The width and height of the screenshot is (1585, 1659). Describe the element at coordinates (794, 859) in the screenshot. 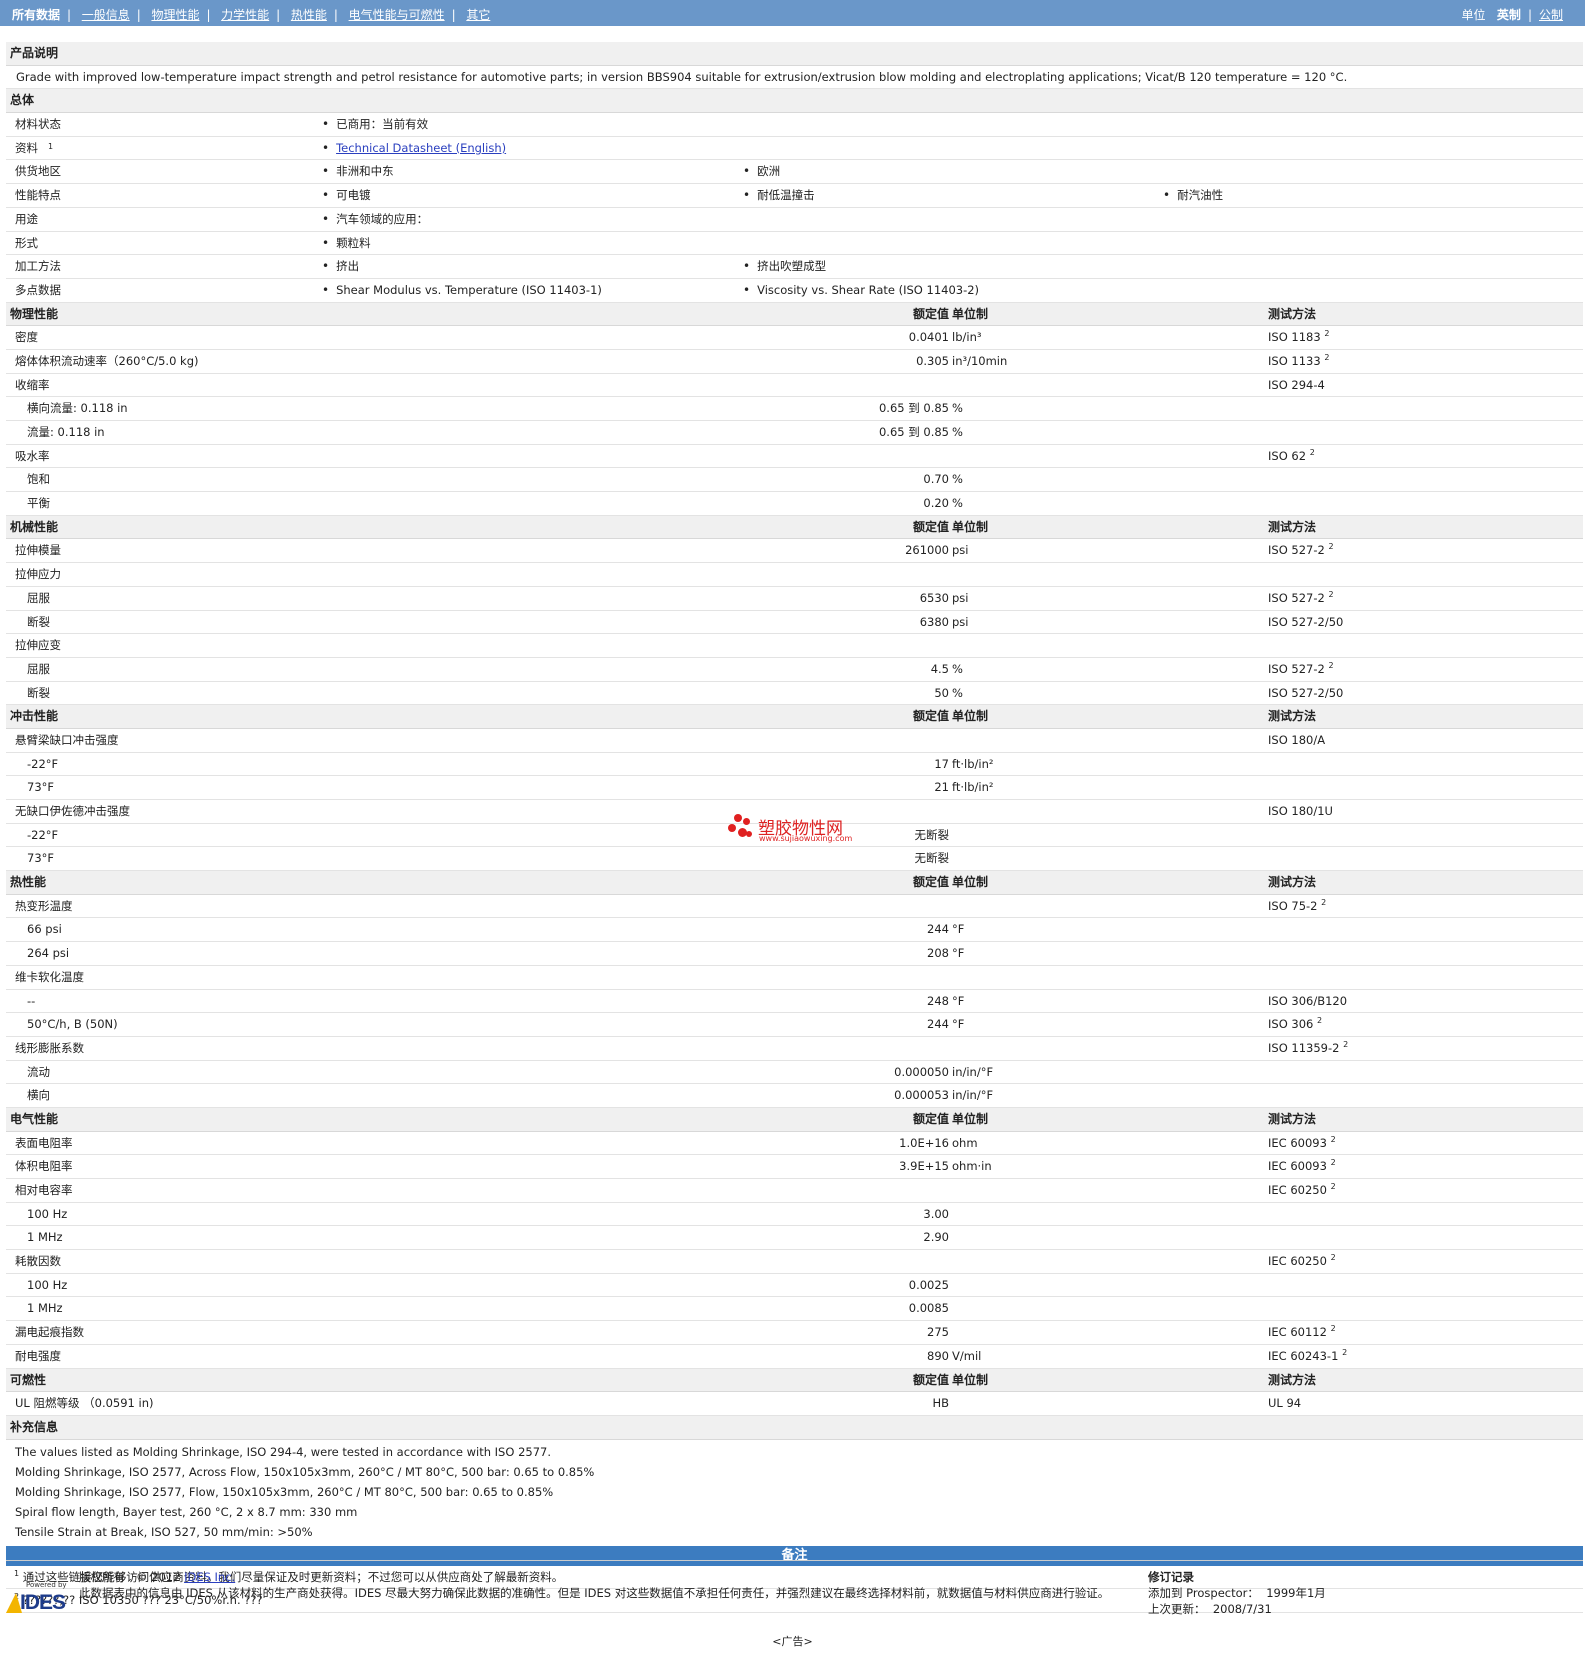

I see `property-row: 73°F 无断裂` at that location.